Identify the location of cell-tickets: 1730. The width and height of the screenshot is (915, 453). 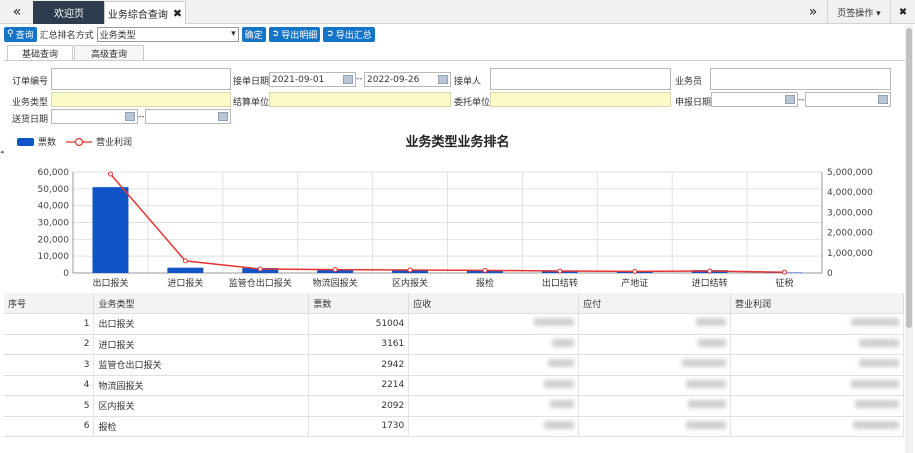
(359, 426).